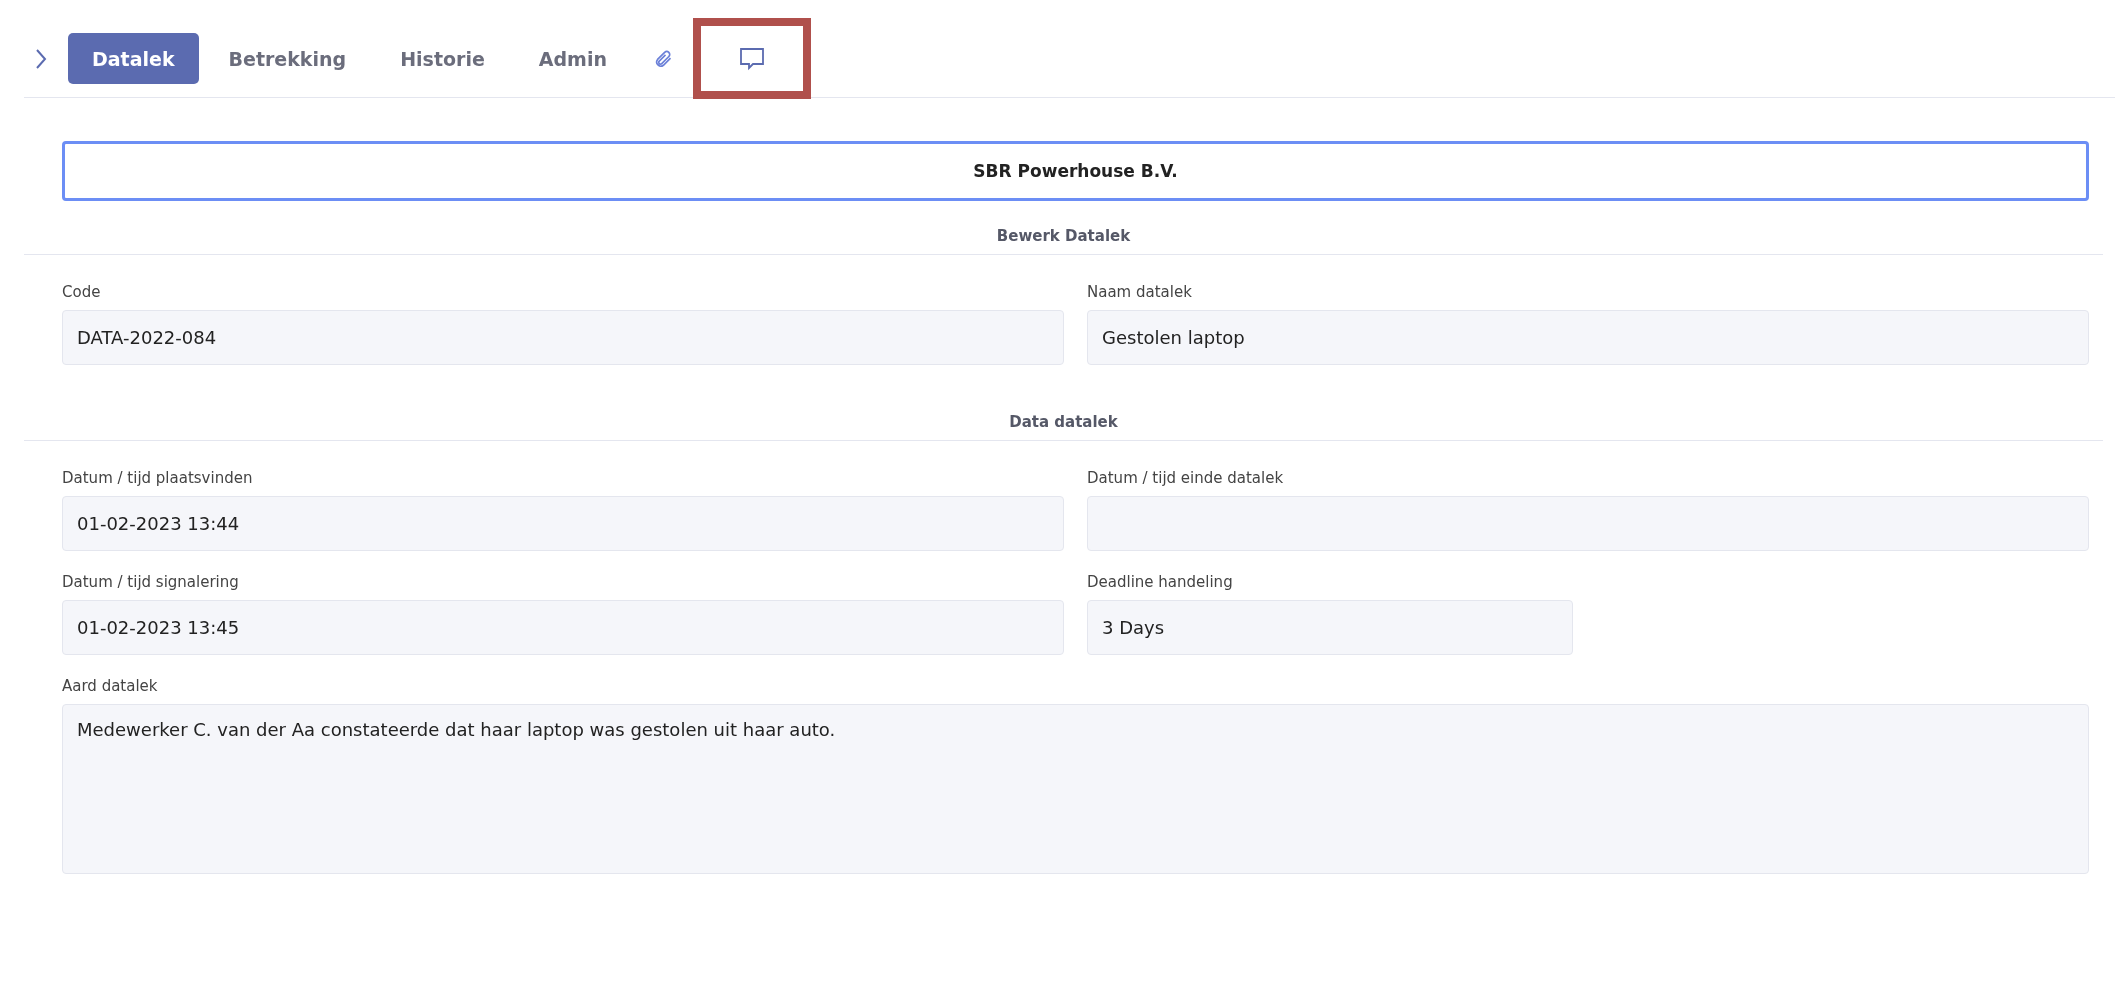 The image size is (2128, 998). I want to click on input-field, so click(1588, 523).